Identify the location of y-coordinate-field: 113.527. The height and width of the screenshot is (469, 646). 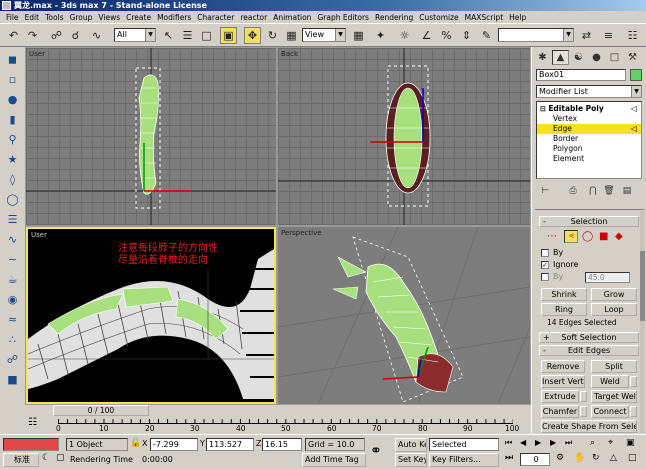
(230, 444).